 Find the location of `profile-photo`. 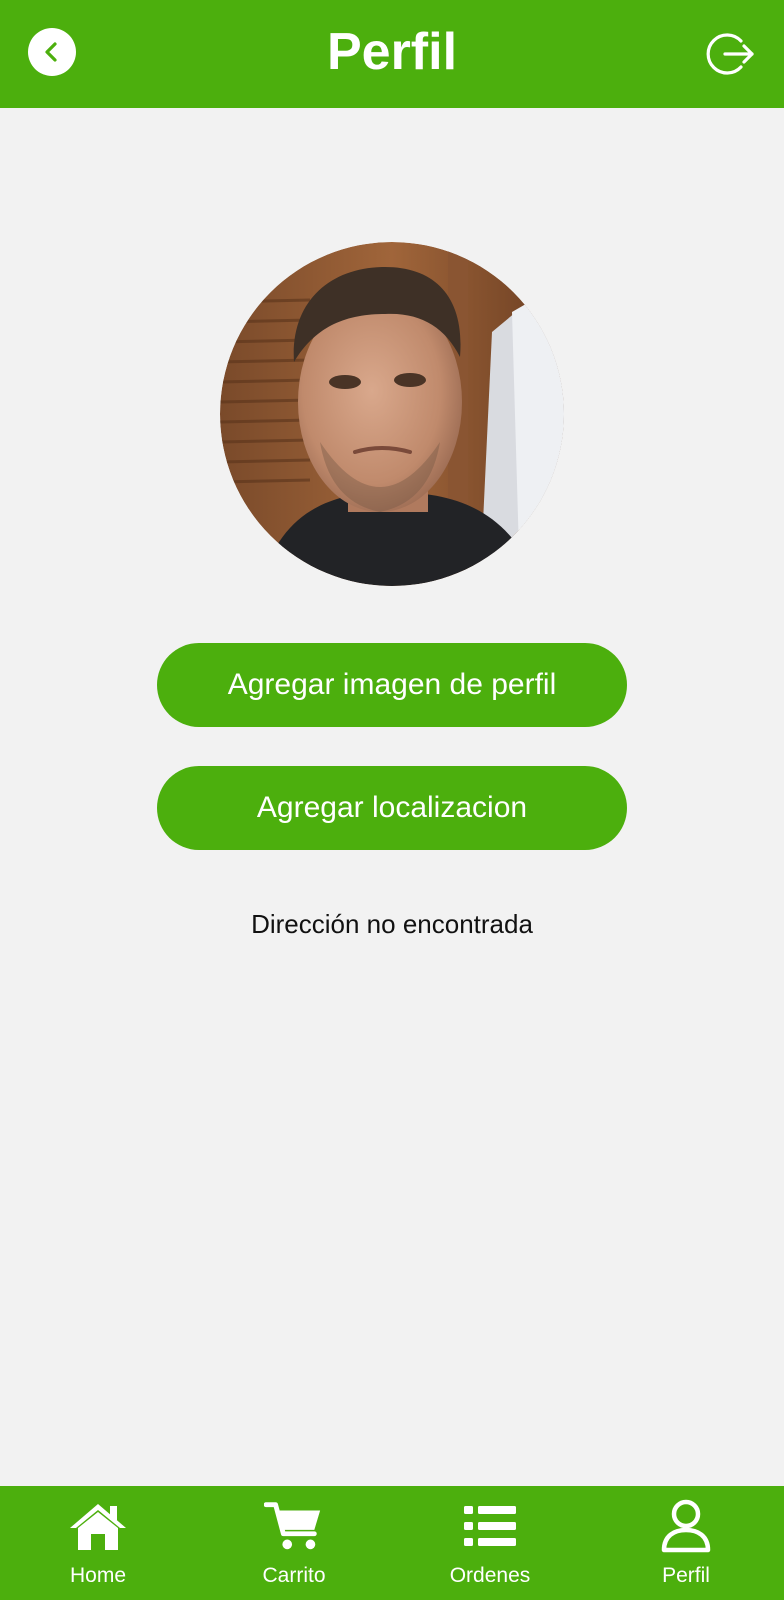

profile-photo is located at coordinates (392, 414).